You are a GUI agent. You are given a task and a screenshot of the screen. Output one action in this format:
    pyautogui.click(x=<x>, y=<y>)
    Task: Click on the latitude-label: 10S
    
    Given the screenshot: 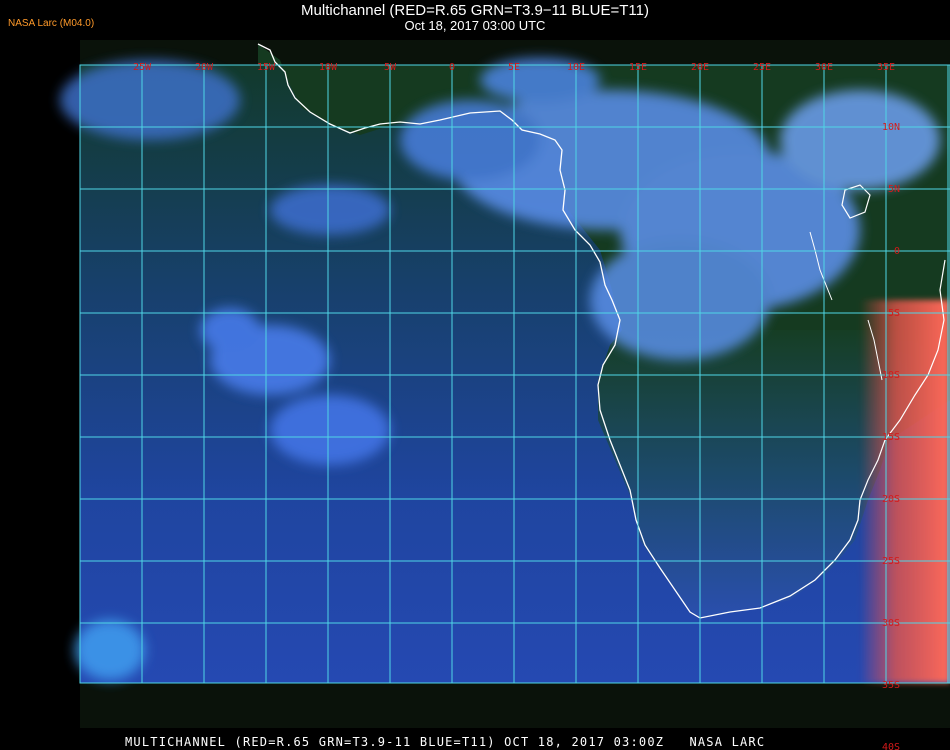 What is the action you would take?
    pyautogui.click(x=891, y=375)
    